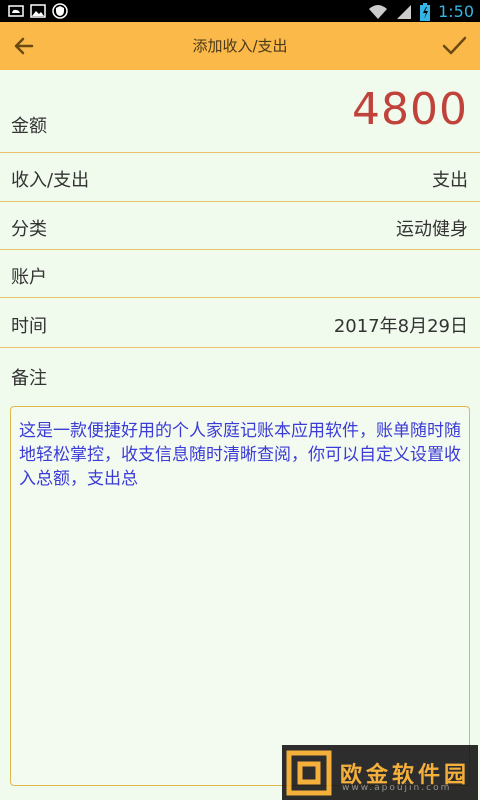 The image size is (480, 800). Describe the element at coordinates (240, 274) in the screenshot. I see `account-row: 账户` at that location.